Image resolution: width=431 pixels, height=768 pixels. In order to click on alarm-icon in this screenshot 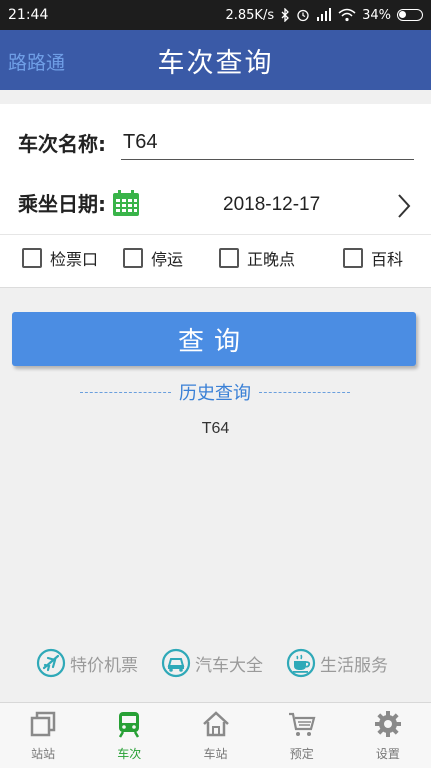, I will do `click(303, 15)`.